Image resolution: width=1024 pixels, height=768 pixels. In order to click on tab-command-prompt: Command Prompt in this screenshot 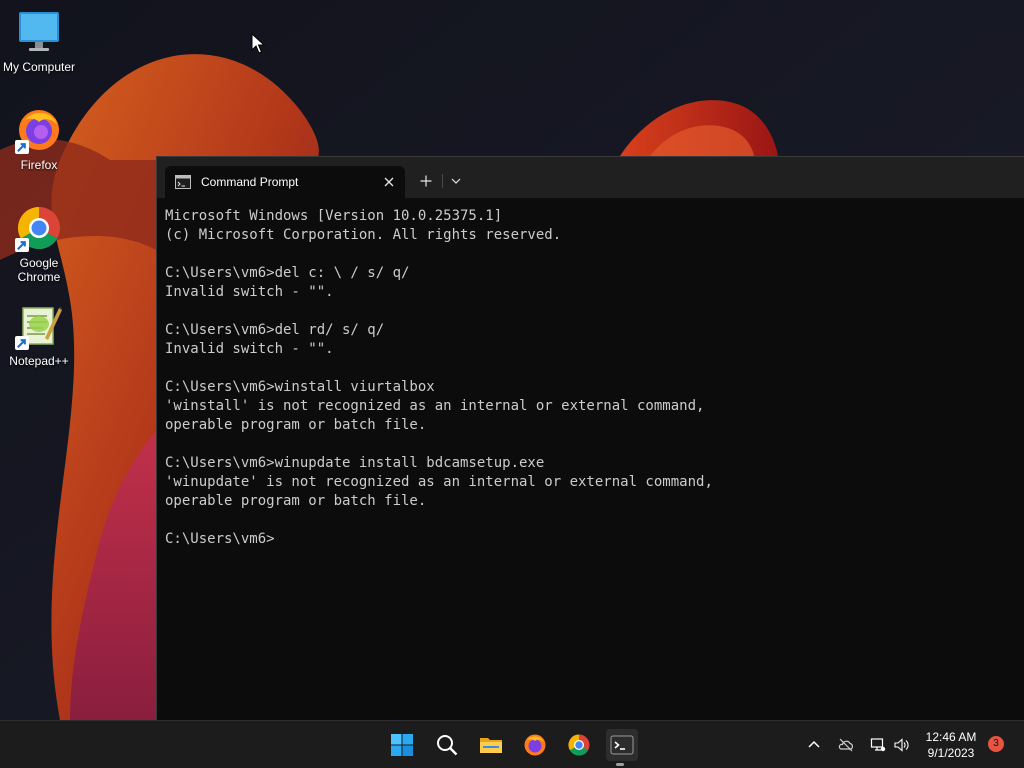, I will do `click(285, 182)`.